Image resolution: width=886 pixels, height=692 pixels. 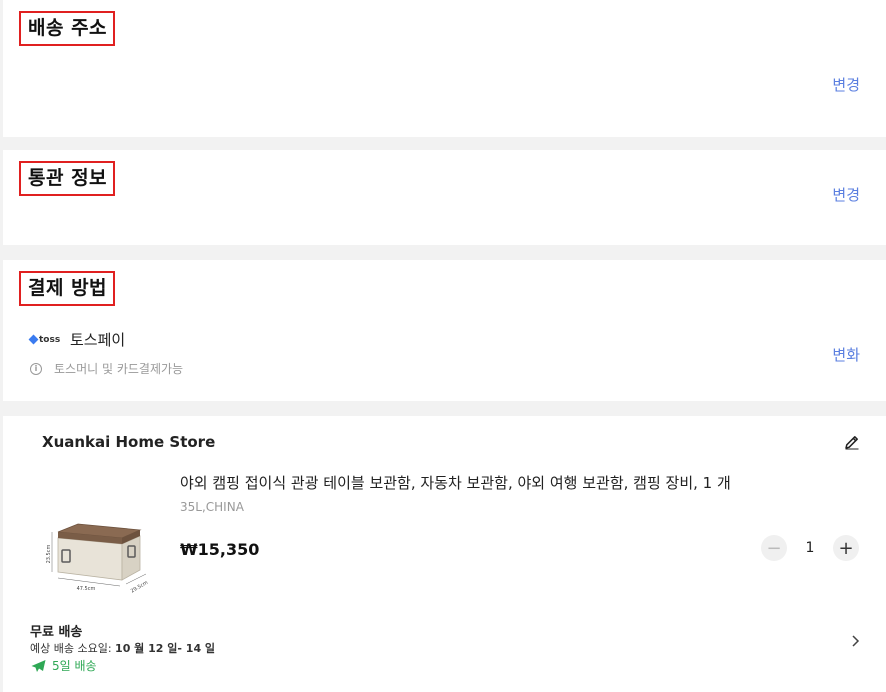 I want to click on increase-quantity-button: +, so click(x=846, y=548).